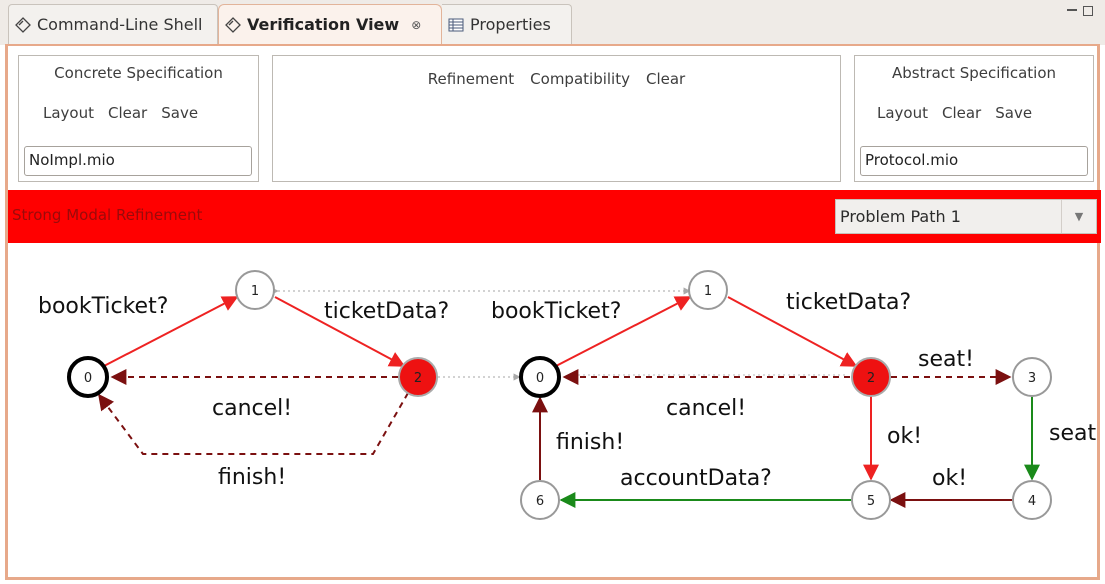 The width and height of the screenshot is (1105, 584). What do you see at coordinates (580, 79) in the screenshot?
I see `compatibility-button: Compatibility` at bounding box center [580, 79].